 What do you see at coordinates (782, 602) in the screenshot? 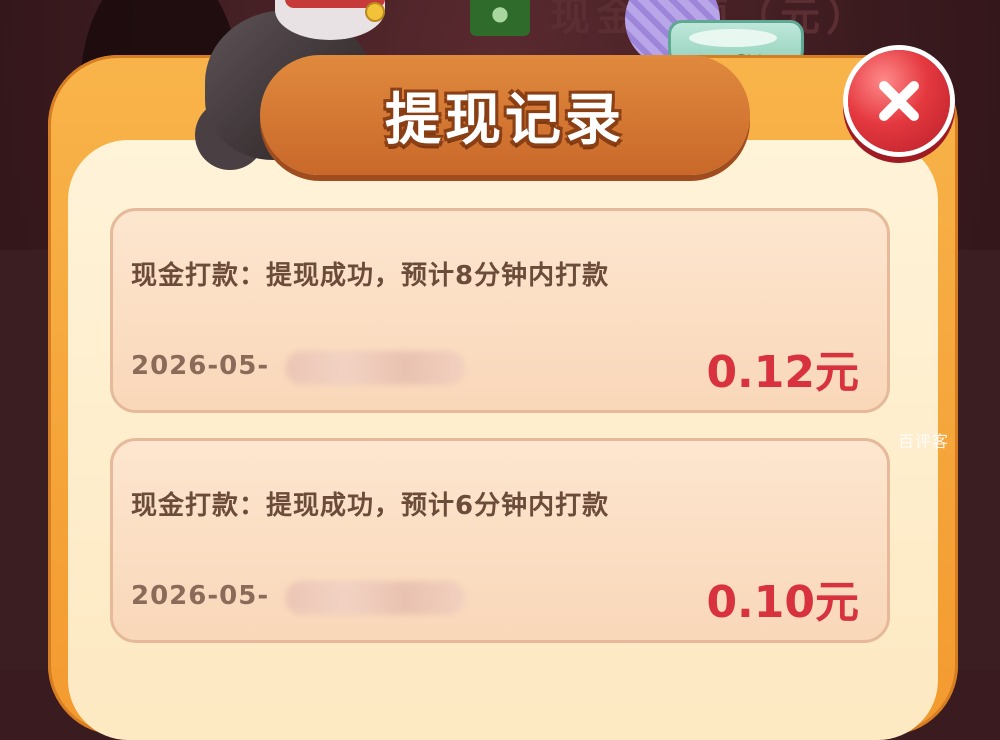
I see `record-amount: 0.10元` at bounding box center [782, 602].